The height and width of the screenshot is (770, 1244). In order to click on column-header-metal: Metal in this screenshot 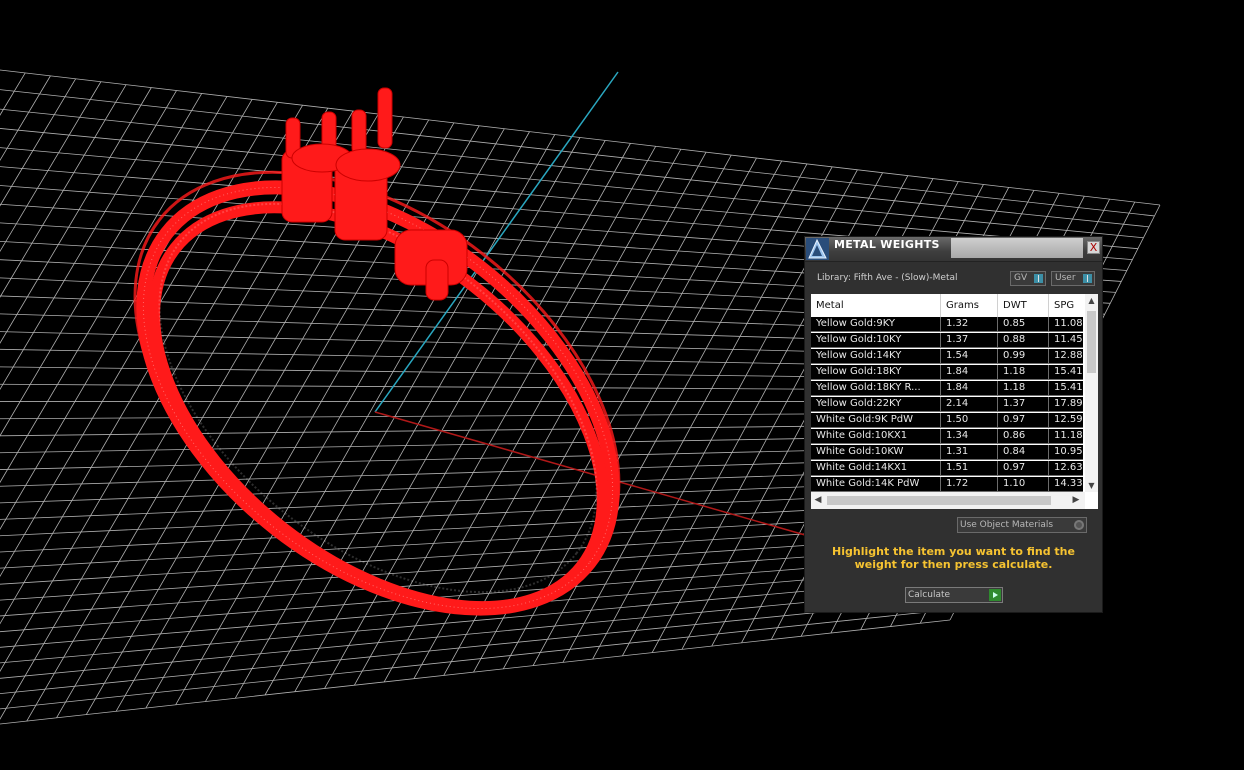, I will do `click(876, 305)`.